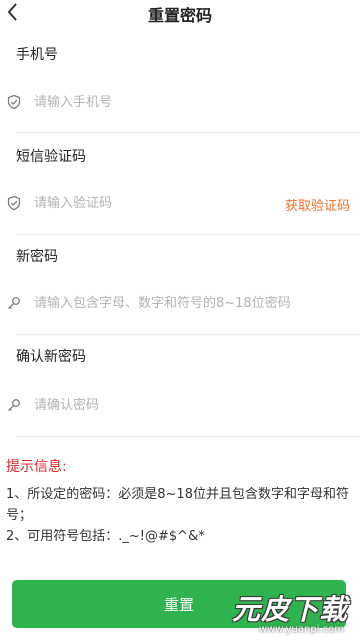 This screenshot has width=360, height=640. What do you see at coordinates (37, 257) in the screenshot?
I see `new-password-label: 新密码` at bounding box center [37, 257].